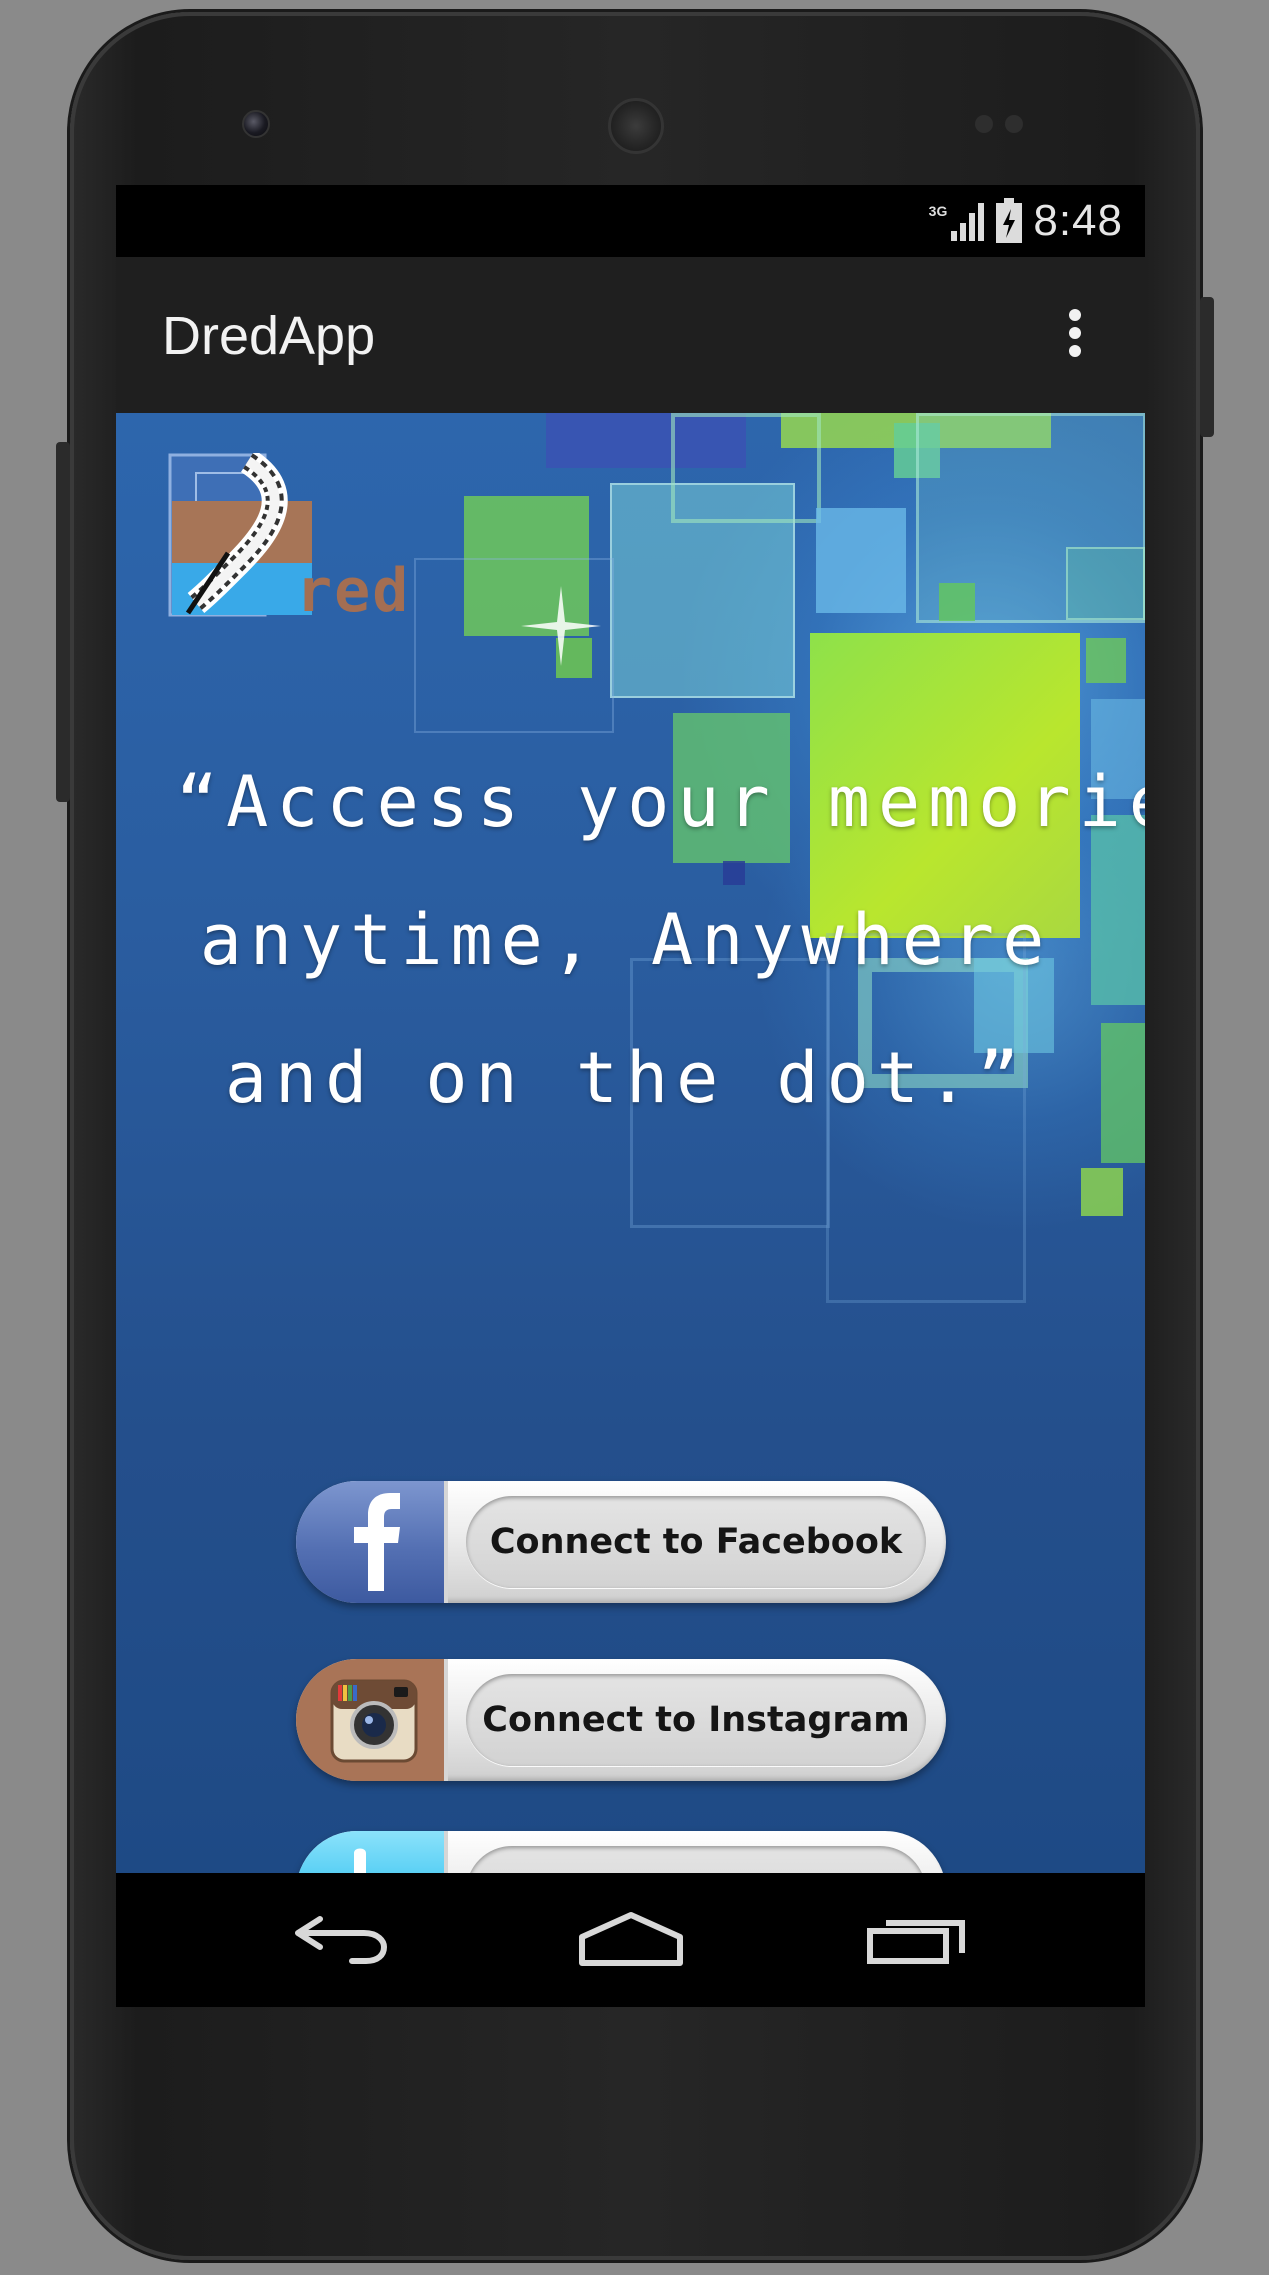  What do you see at coordinates (984, 124) in the screenshot?
I see `proximity-sensor` at bounding box center [984, 124].